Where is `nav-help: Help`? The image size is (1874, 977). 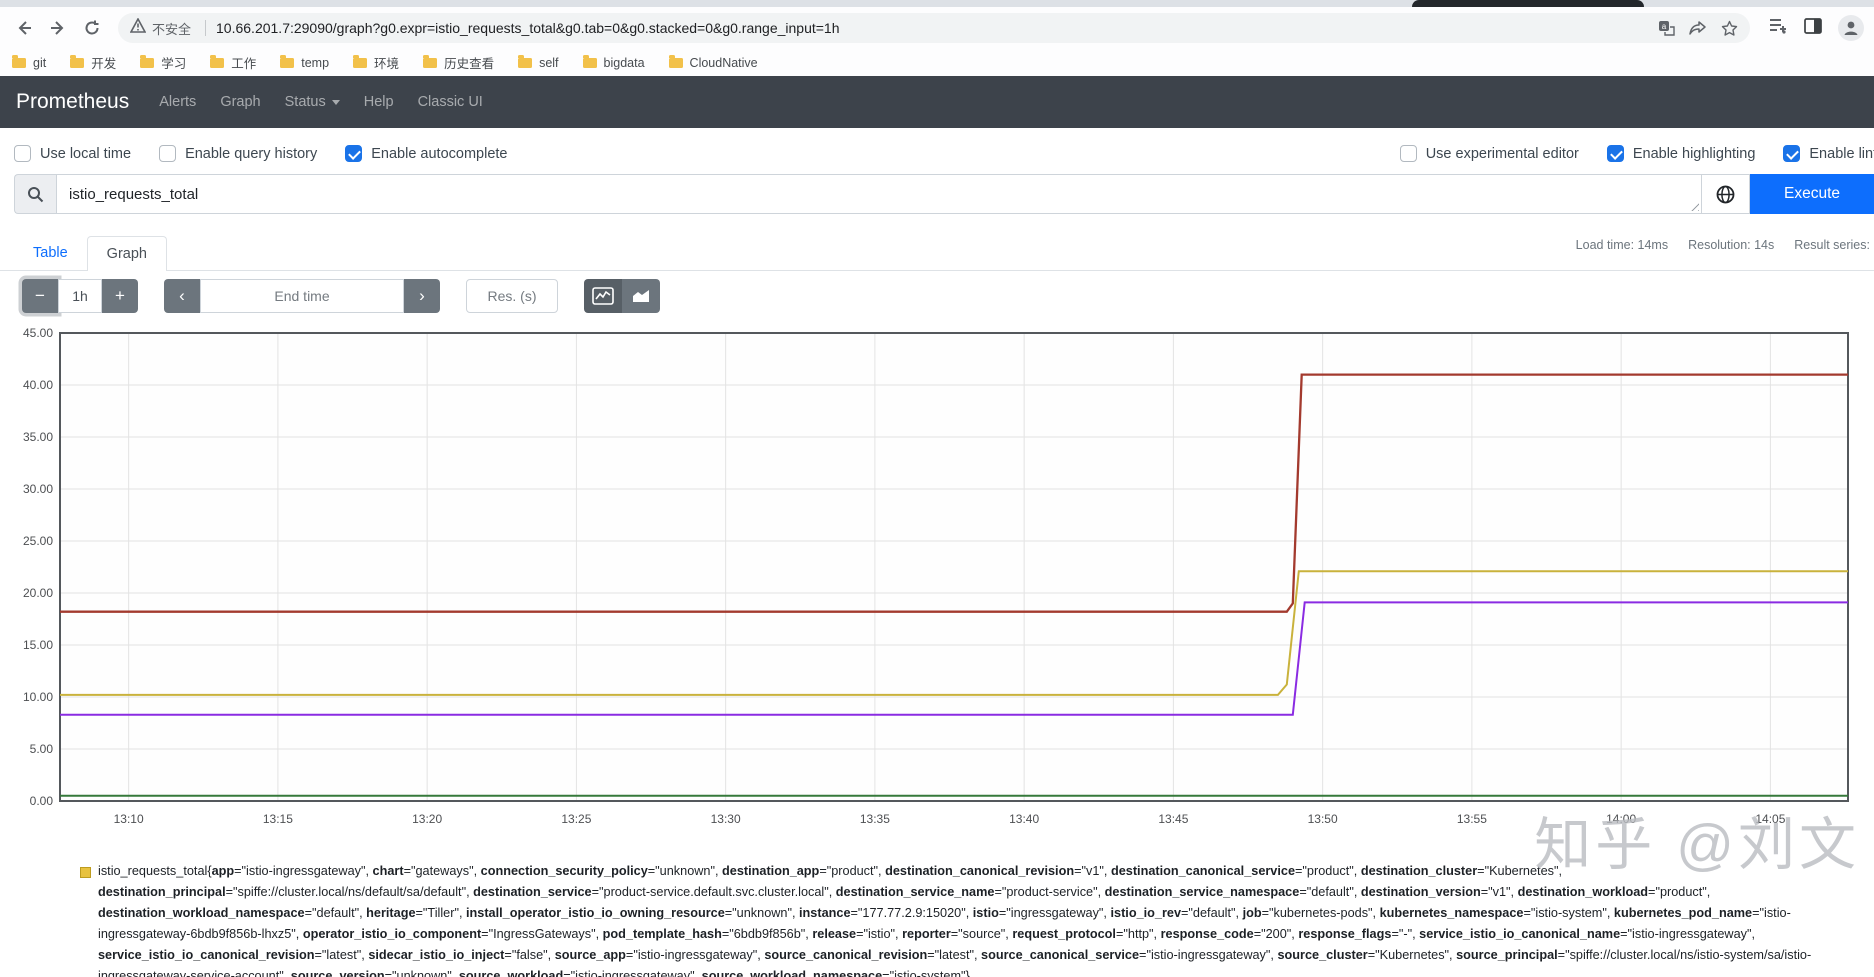
nav-help: Help is located at coordinates (379, 102).